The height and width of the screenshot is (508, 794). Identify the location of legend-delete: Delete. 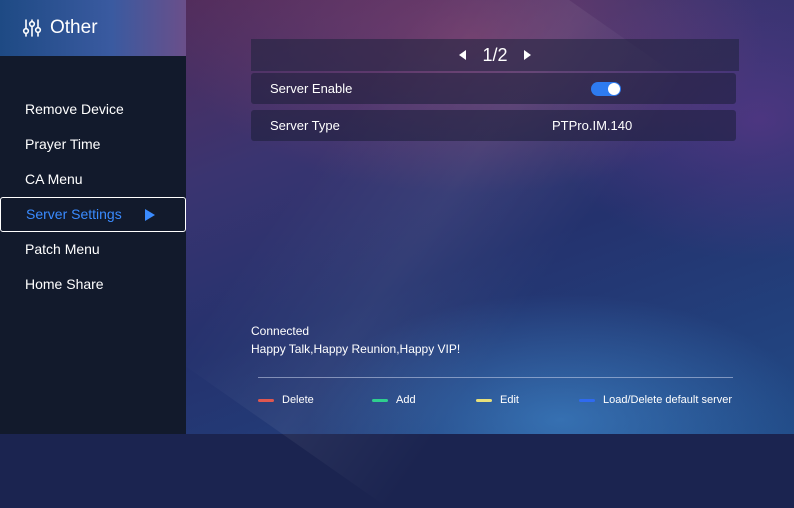
(286, 400).